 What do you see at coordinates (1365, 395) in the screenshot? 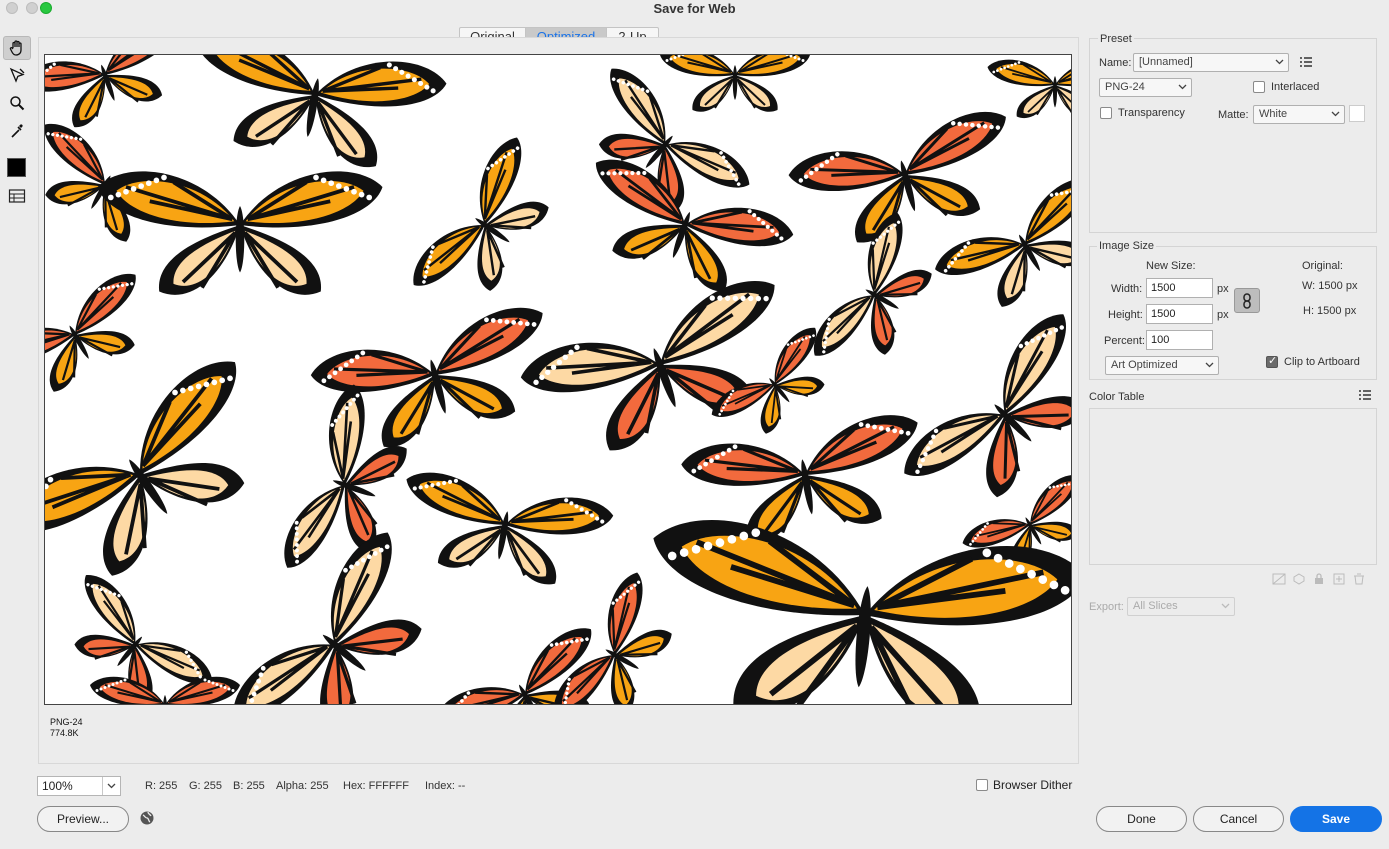
I see `color-table-menu-button` at bounding box center [1365, 395].